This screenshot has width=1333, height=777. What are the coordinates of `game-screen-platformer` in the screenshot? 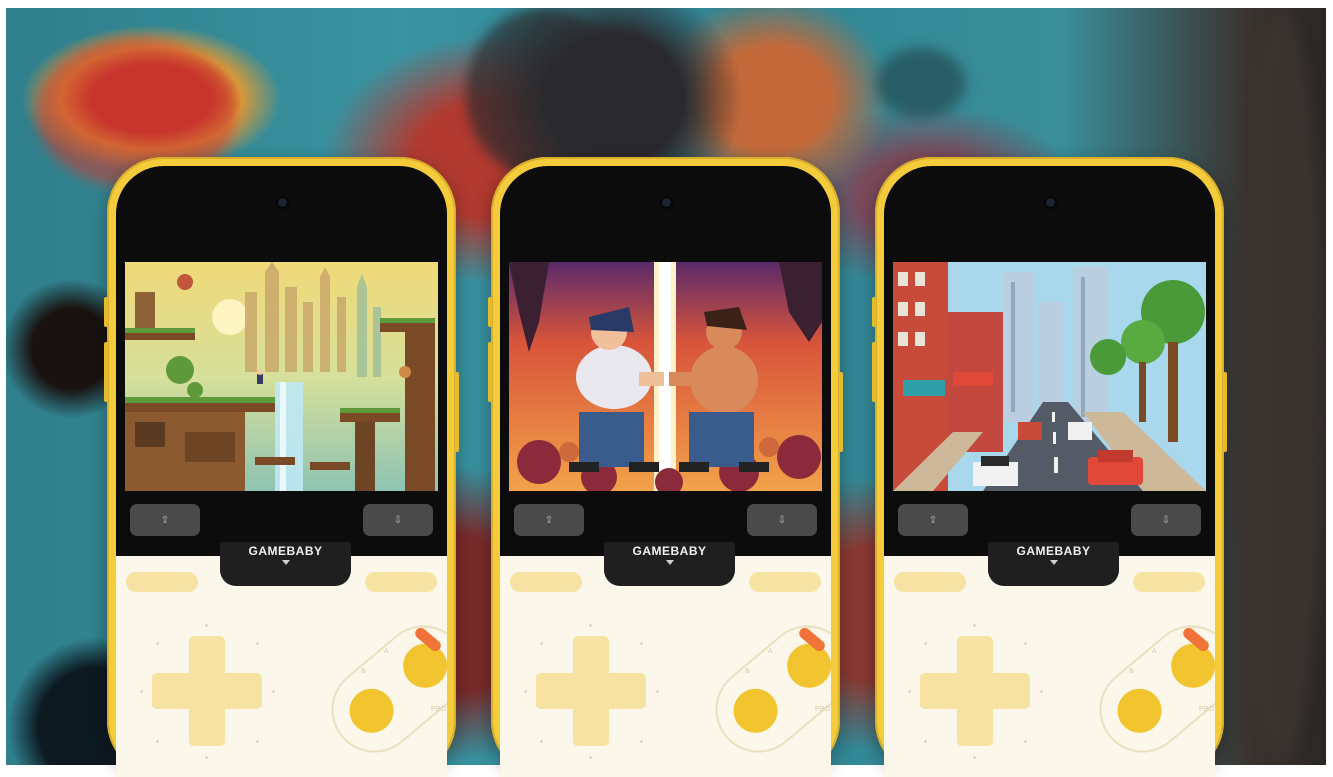 It's located at (281, 376).